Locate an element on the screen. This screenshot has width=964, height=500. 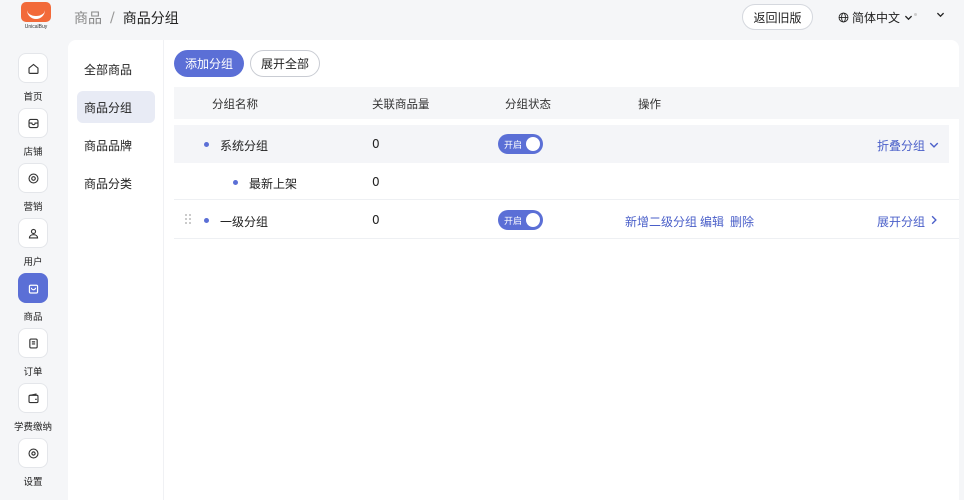
rail-label: 店铺 is located at coordinates (33, 152).